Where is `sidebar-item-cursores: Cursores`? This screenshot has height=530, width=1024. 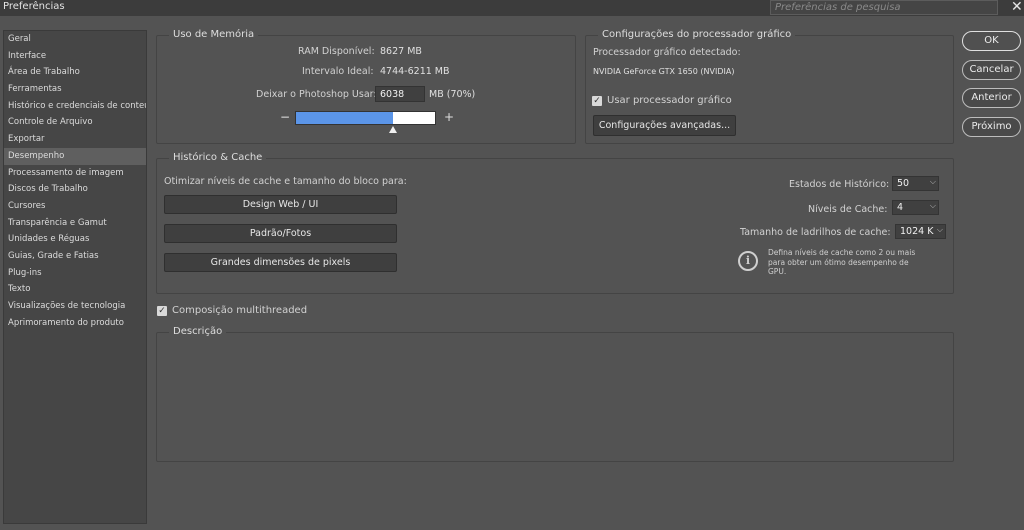
sidebar-item-cursores: Cursores is located at coordinates (75, 206).